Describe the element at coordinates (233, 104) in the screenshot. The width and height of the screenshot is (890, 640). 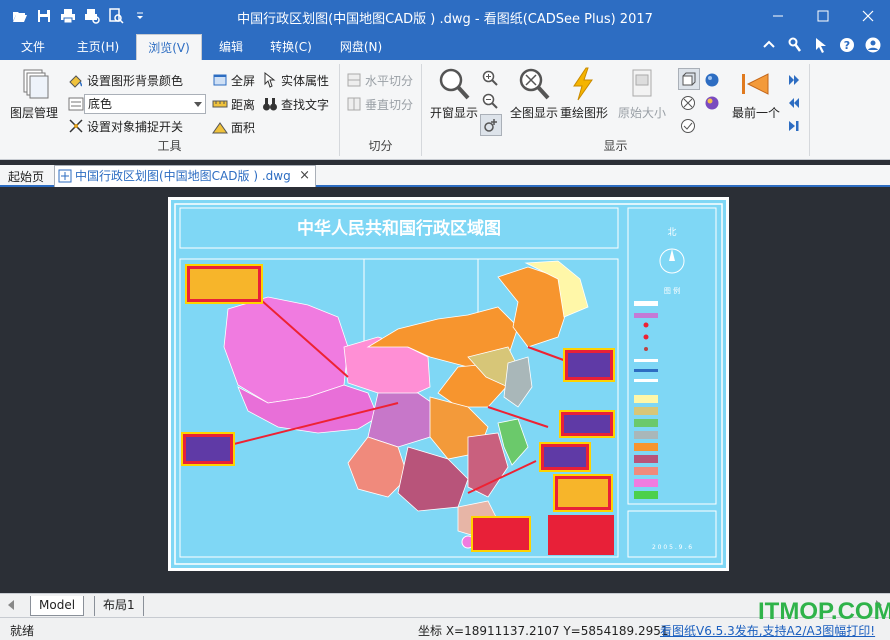
I see `distance-button: 距离` at that location.